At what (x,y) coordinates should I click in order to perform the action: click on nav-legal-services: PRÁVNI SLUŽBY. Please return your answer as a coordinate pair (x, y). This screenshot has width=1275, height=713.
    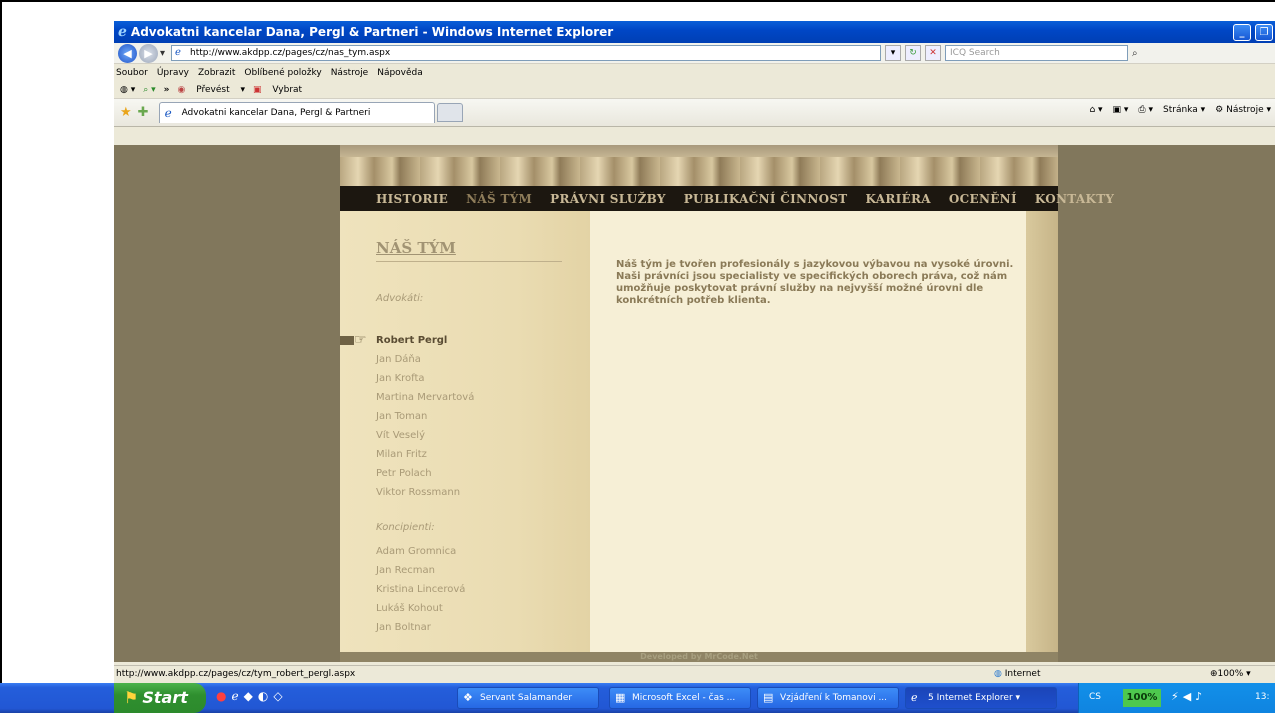
    Looking at the image, I should click on (608, 199).